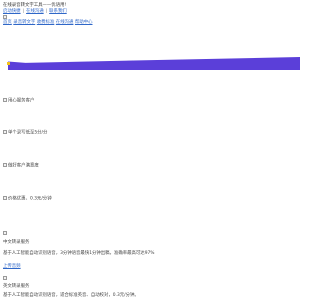 The image size is (320, 300). What do you see at coordinates (5, 17) in the screenshot?
I see `logo-image-icon` at bounding box center [5, 17].